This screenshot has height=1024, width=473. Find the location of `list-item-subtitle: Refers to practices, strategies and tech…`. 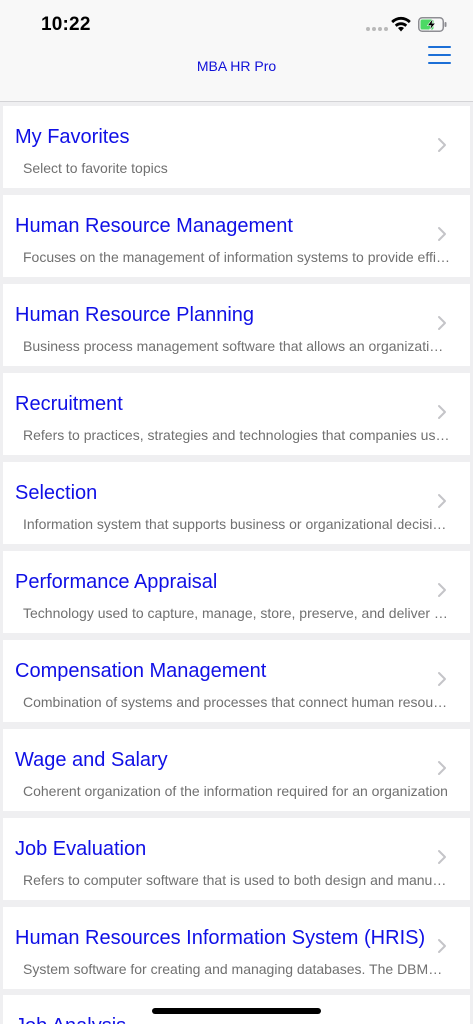

list-item-subtitle: Refers to practices, strategies and tech… is located at coordinates (236, 435).